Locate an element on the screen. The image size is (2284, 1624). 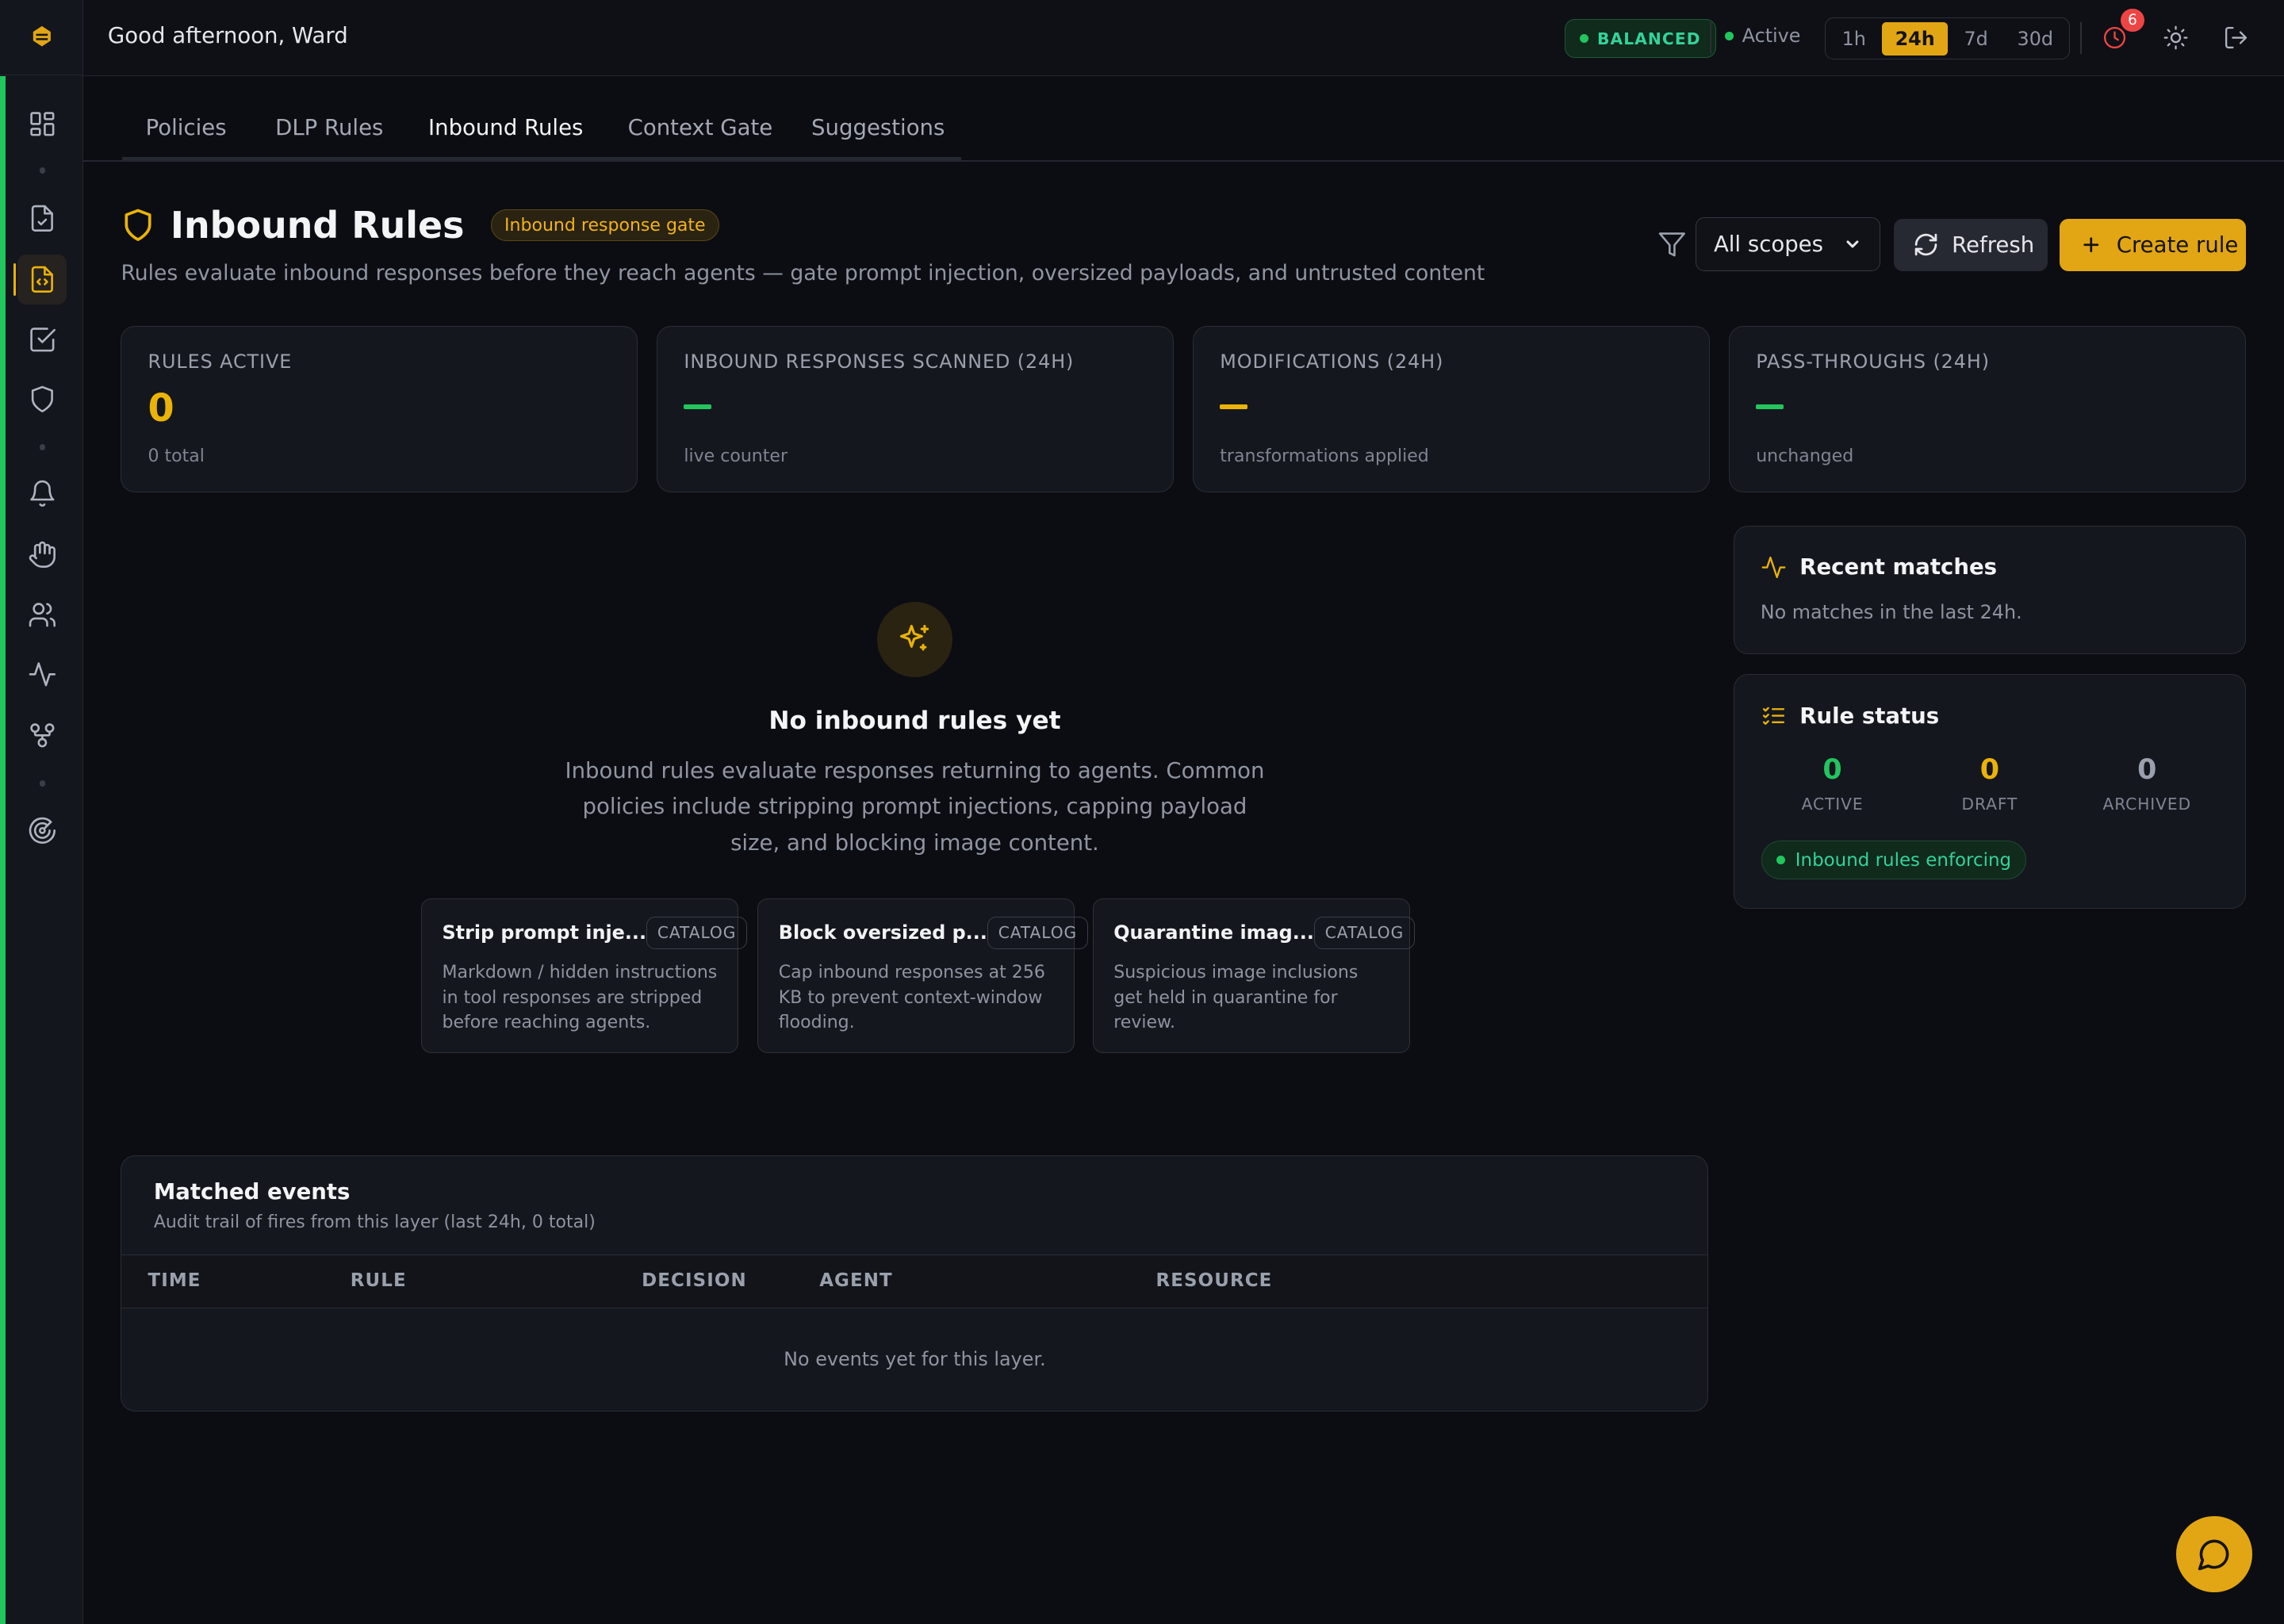
sidebar-item-alerts is located at coordinates (42, 493).